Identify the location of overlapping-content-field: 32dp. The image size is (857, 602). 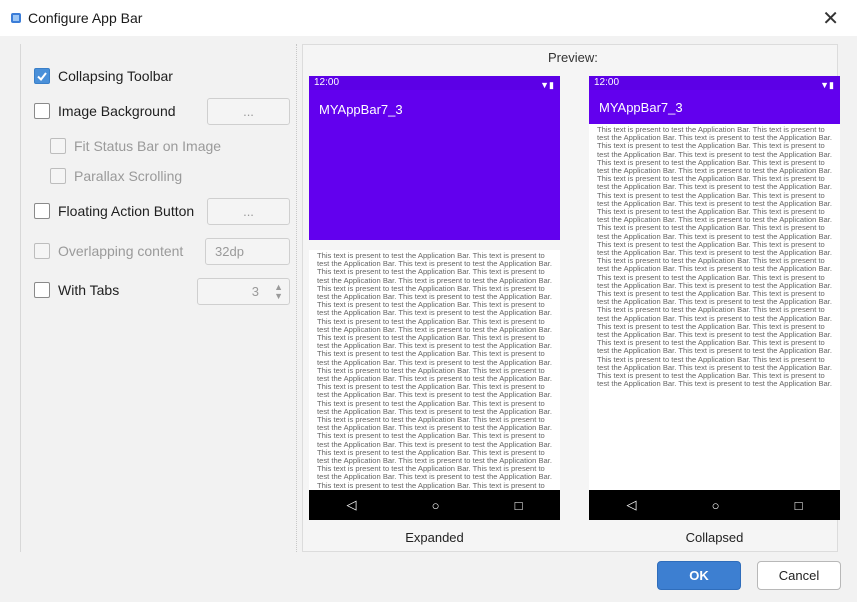
(247, 251).